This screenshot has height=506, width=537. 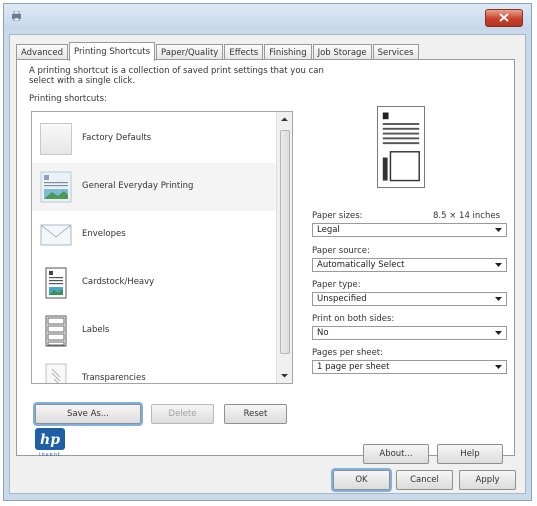 What do you see at coordinates (409, 265) in the screenshot?
I see `paper-source-select: Automatically Select` at bounding box center [409, 265].